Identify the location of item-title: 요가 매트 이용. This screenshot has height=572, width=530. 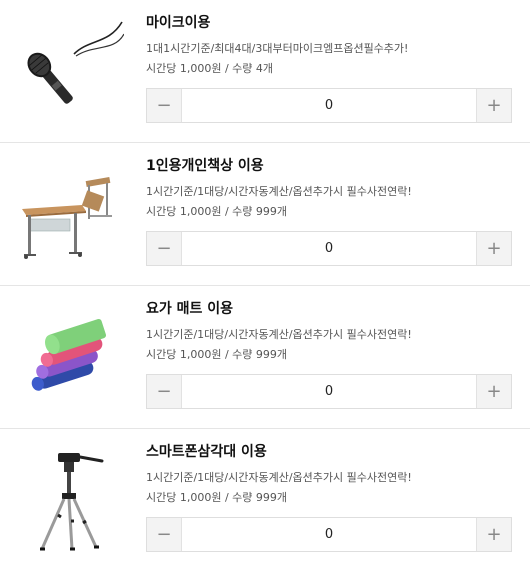
(190, 309).